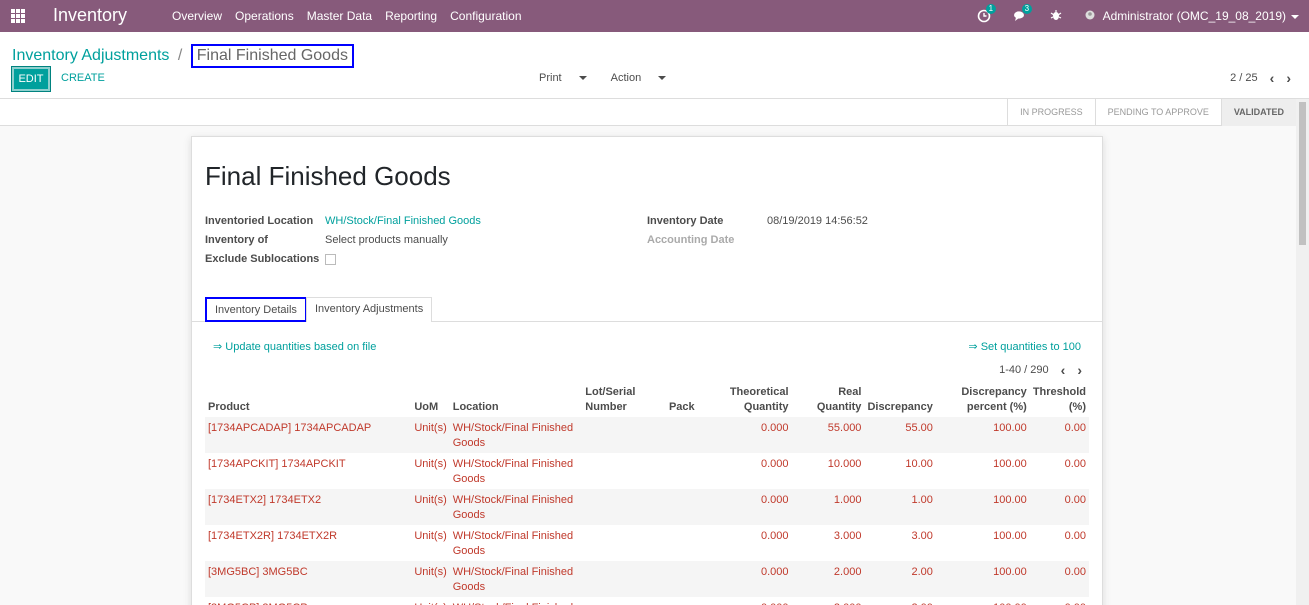 The image size is (1309, 605). Describe the element at coordinates (308, 400) in the screenshot. I see `column-header-product: Product` at that location.